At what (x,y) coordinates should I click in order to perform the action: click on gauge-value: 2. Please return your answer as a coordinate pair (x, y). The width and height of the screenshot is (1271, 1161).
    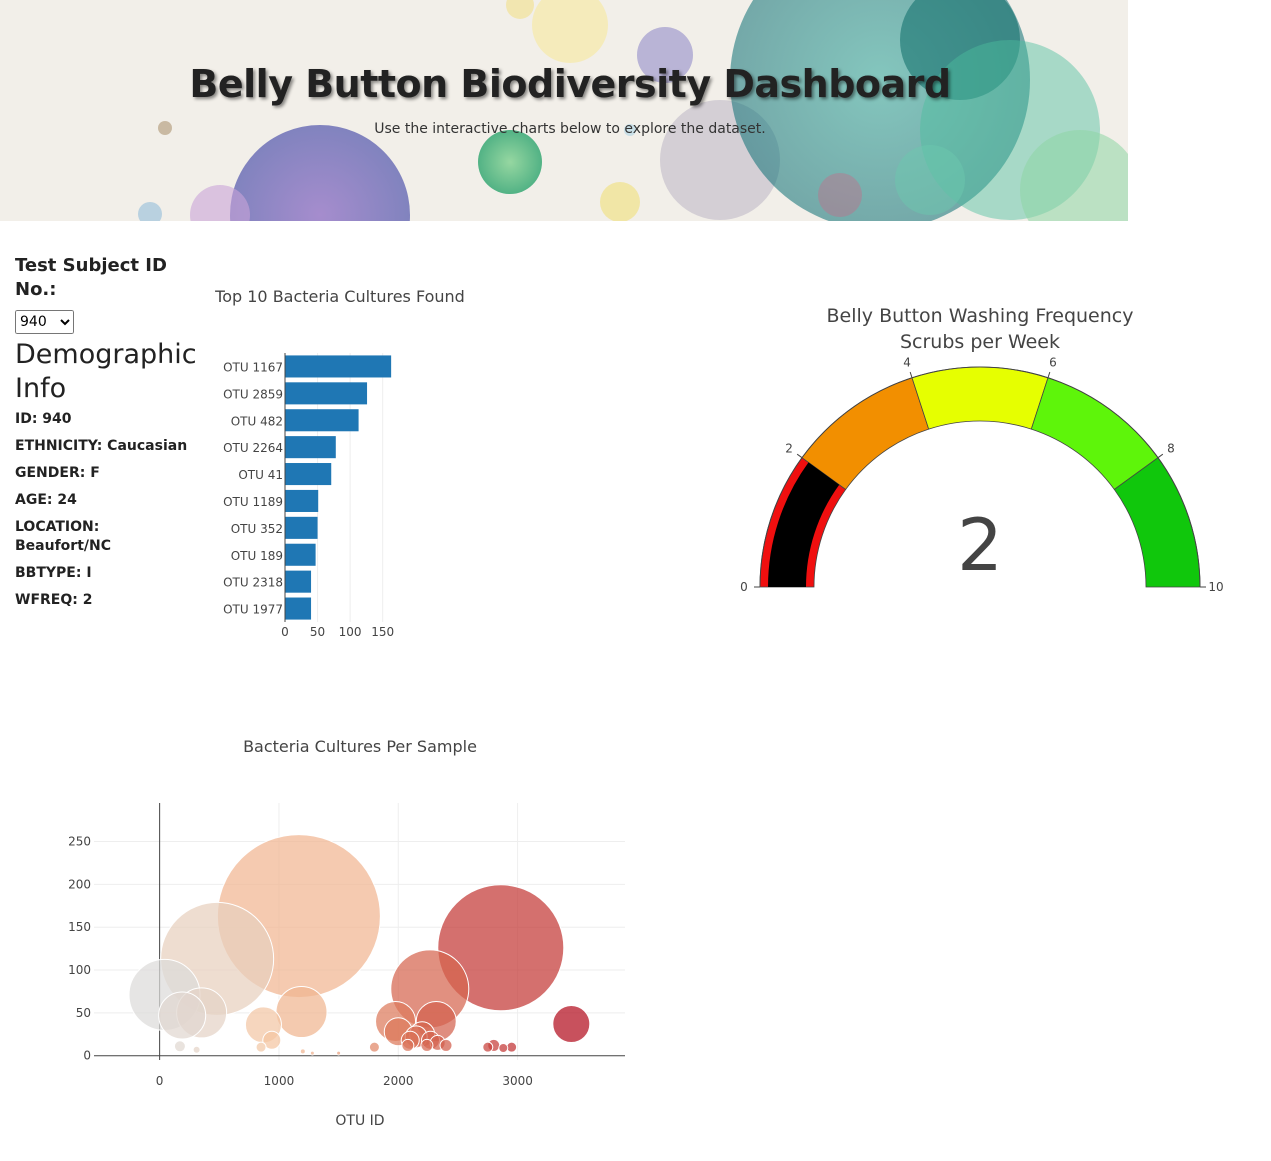
    Looking at the image, I should click on (980, 545).